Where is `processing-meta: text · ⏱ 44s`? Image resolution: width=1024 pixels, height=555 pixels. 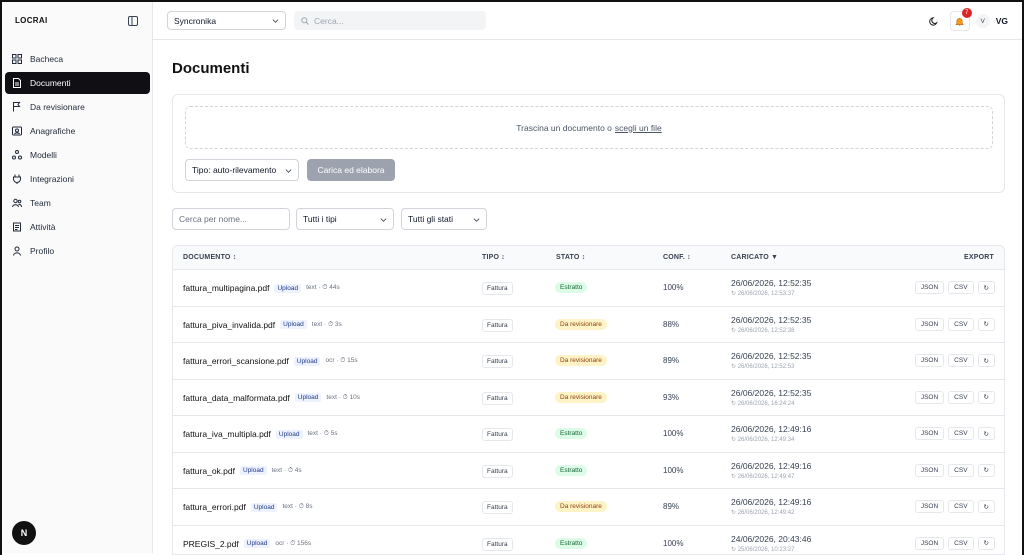 processing-meta: text · ⏱ 44s is located at coordinates (323, 287).